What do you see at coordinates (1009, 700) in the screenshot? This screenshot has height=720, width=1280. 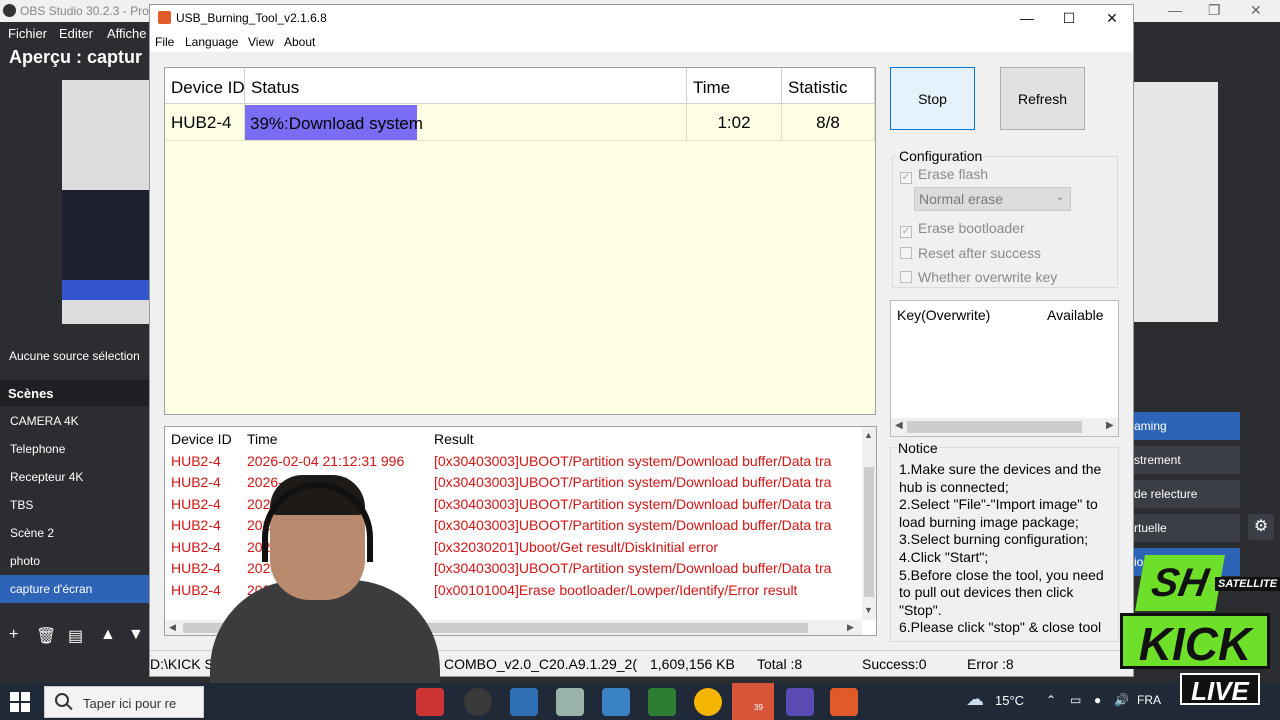 I see `weather-temp: 15°C` at bounding box center [1009, 700].